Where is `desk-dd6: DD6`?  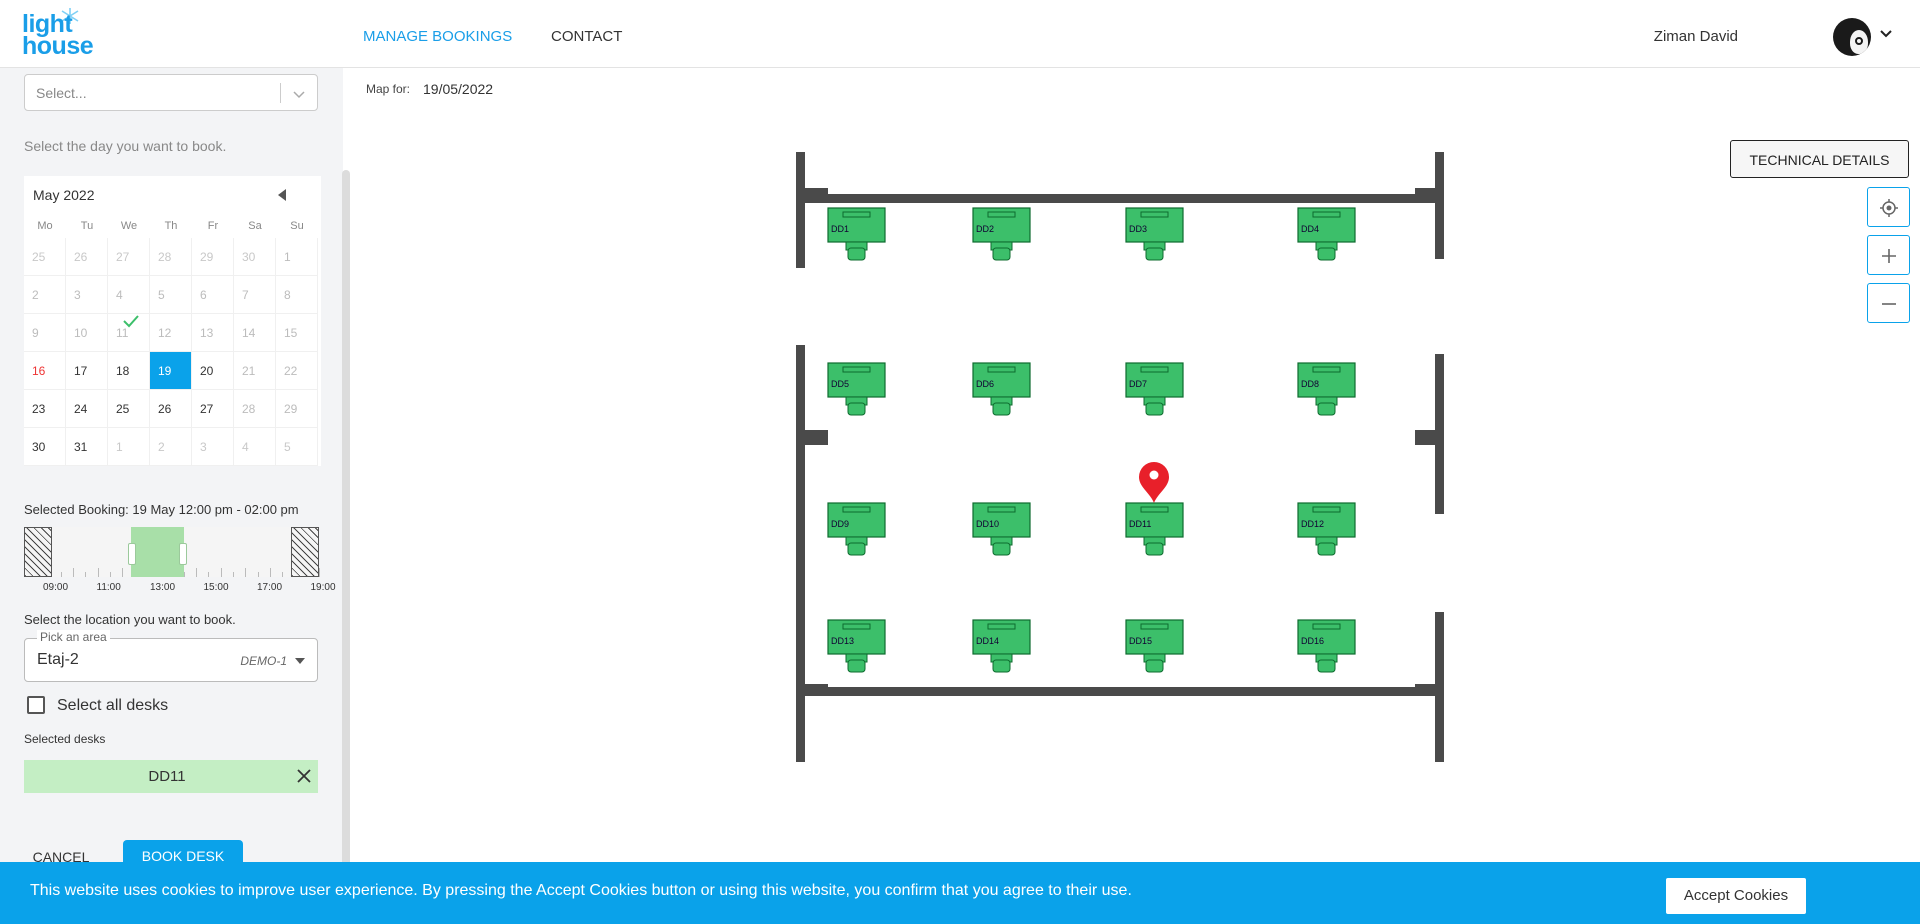 desk-dd6: DD6 is located at coordinates (1001, 389).